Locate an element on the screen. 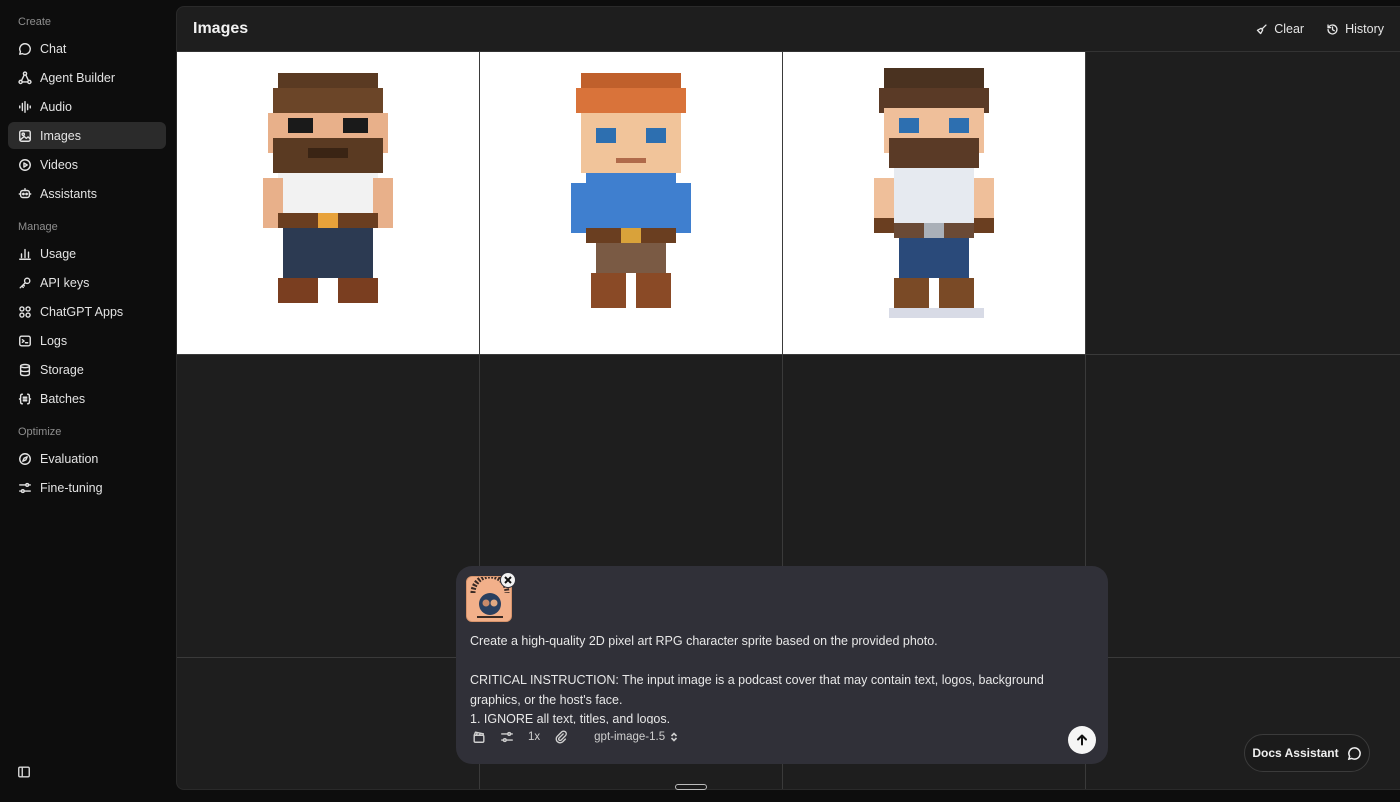  page-title: Images is located at coordinates (221, 28).